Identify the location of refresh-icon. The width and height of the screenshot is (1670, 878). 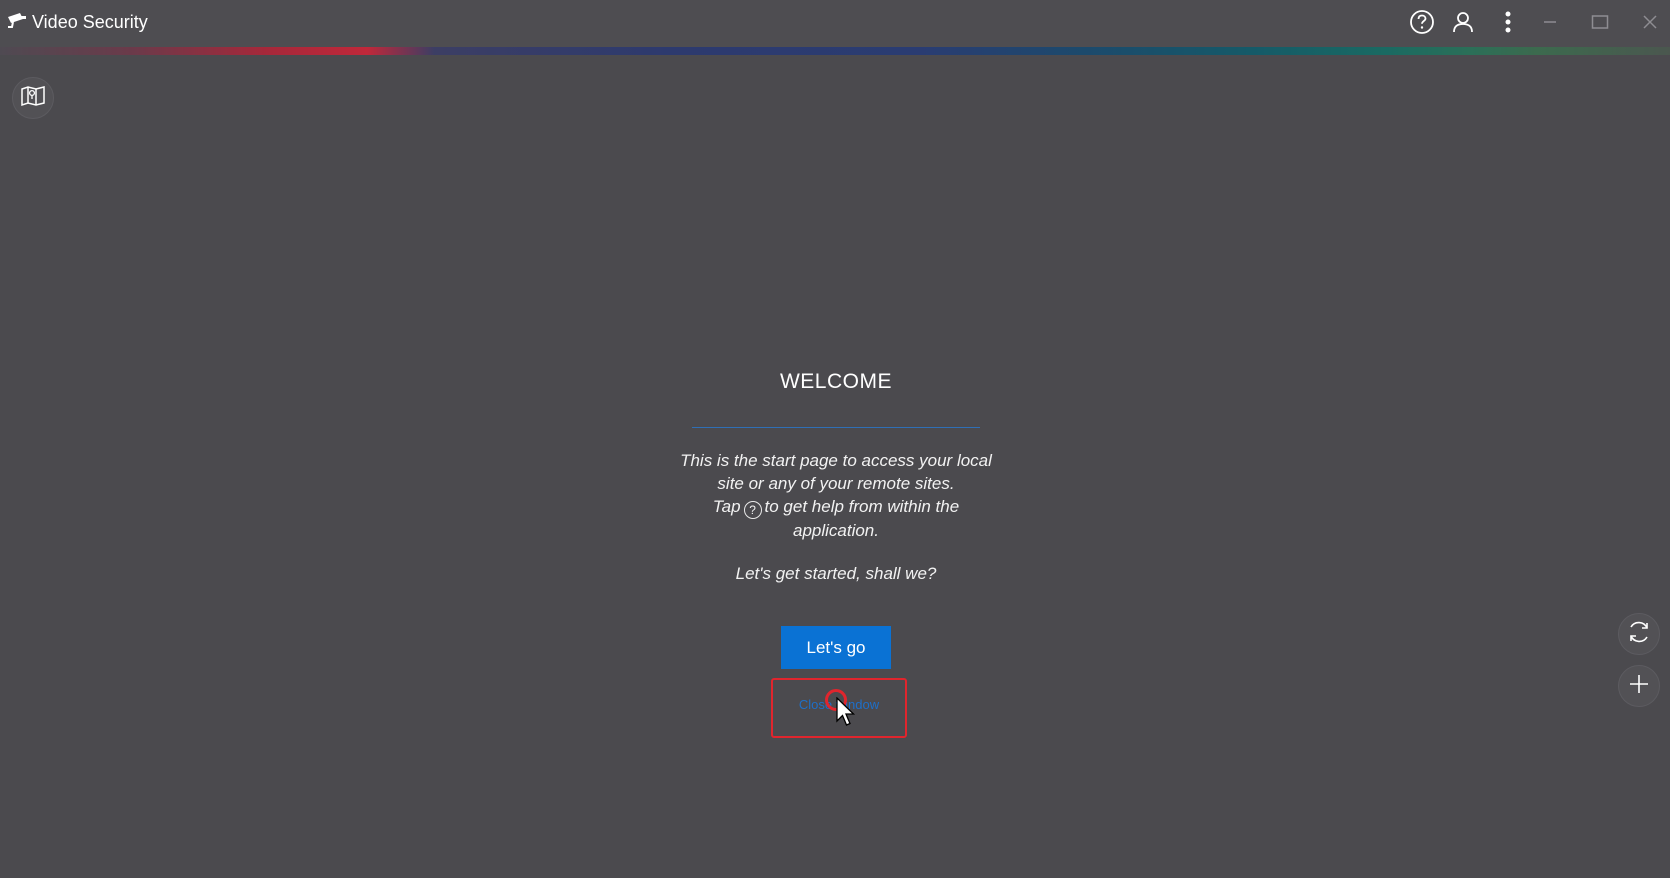
(1639, 634).